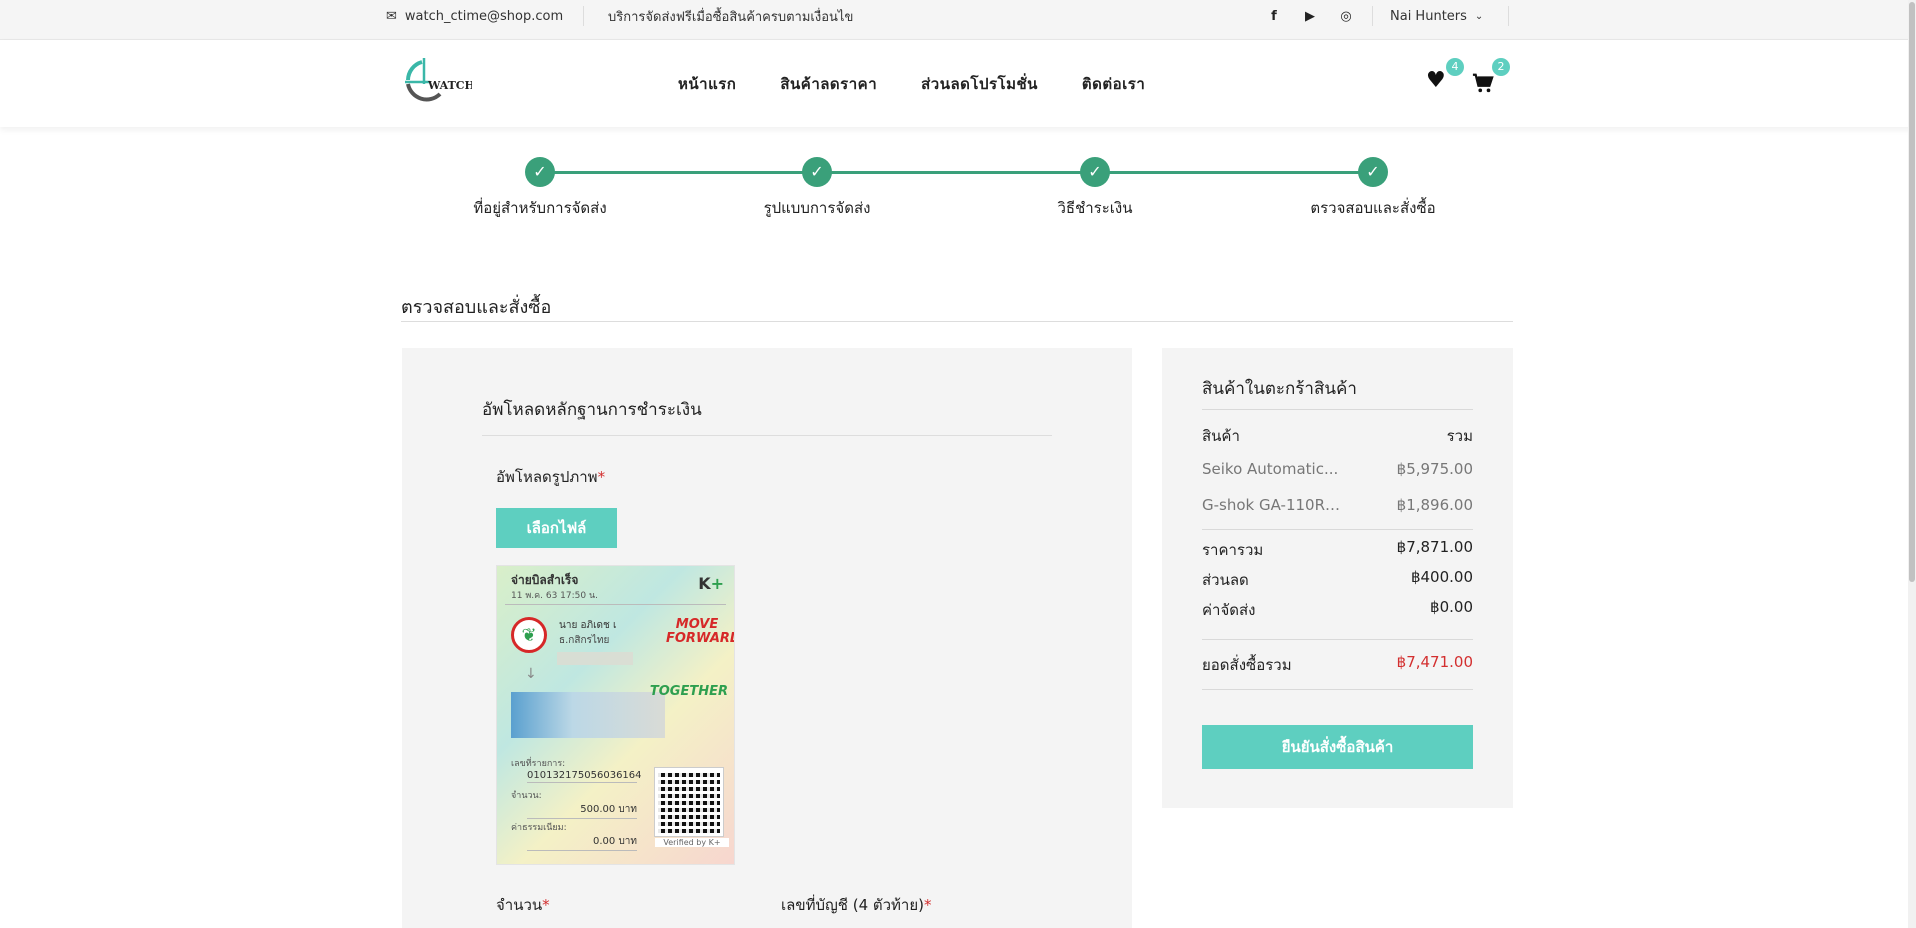 This screenshot has width=1916, height=928. I want to click on blurred-recipient, so click(588, 715).